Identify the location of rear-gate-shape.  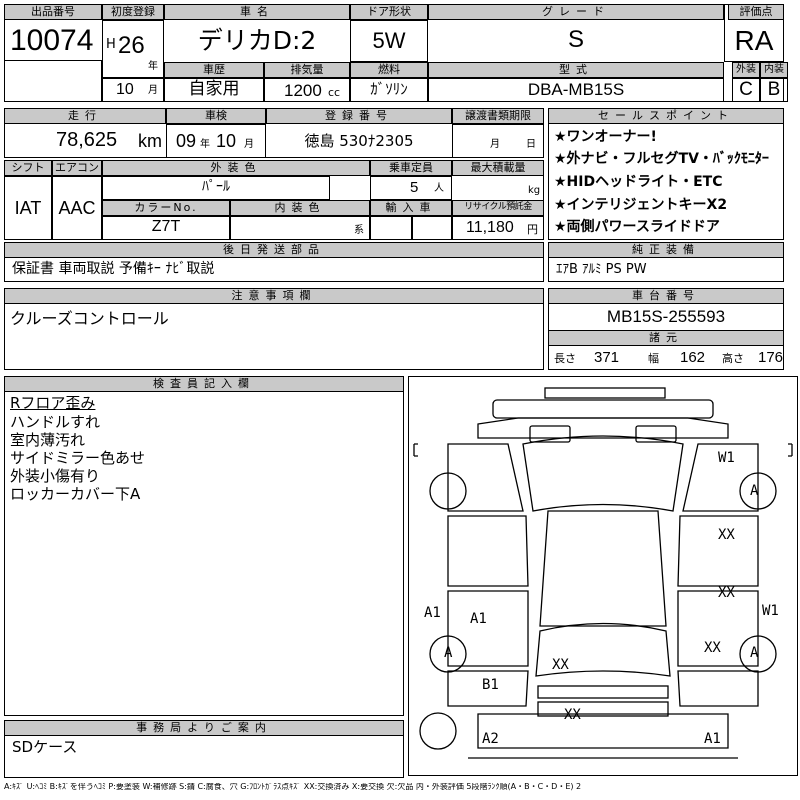
(603, 692).